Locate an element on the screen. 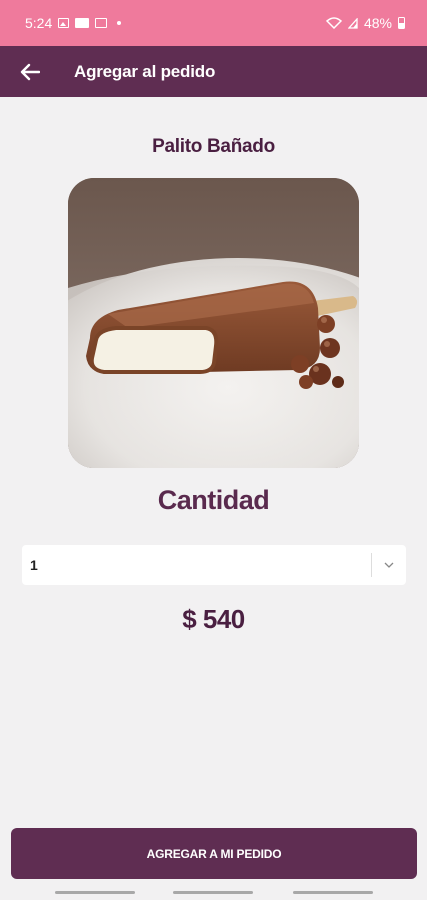 The width and height of the screenshot is (427, 900). status-right: 48% is located at coordinates (365, 23).